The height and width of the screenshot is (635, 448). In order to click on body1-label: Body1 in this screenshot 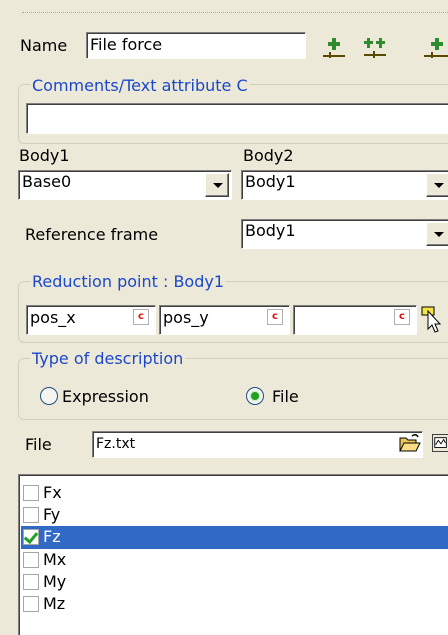, I will do `click(44, 155)`.